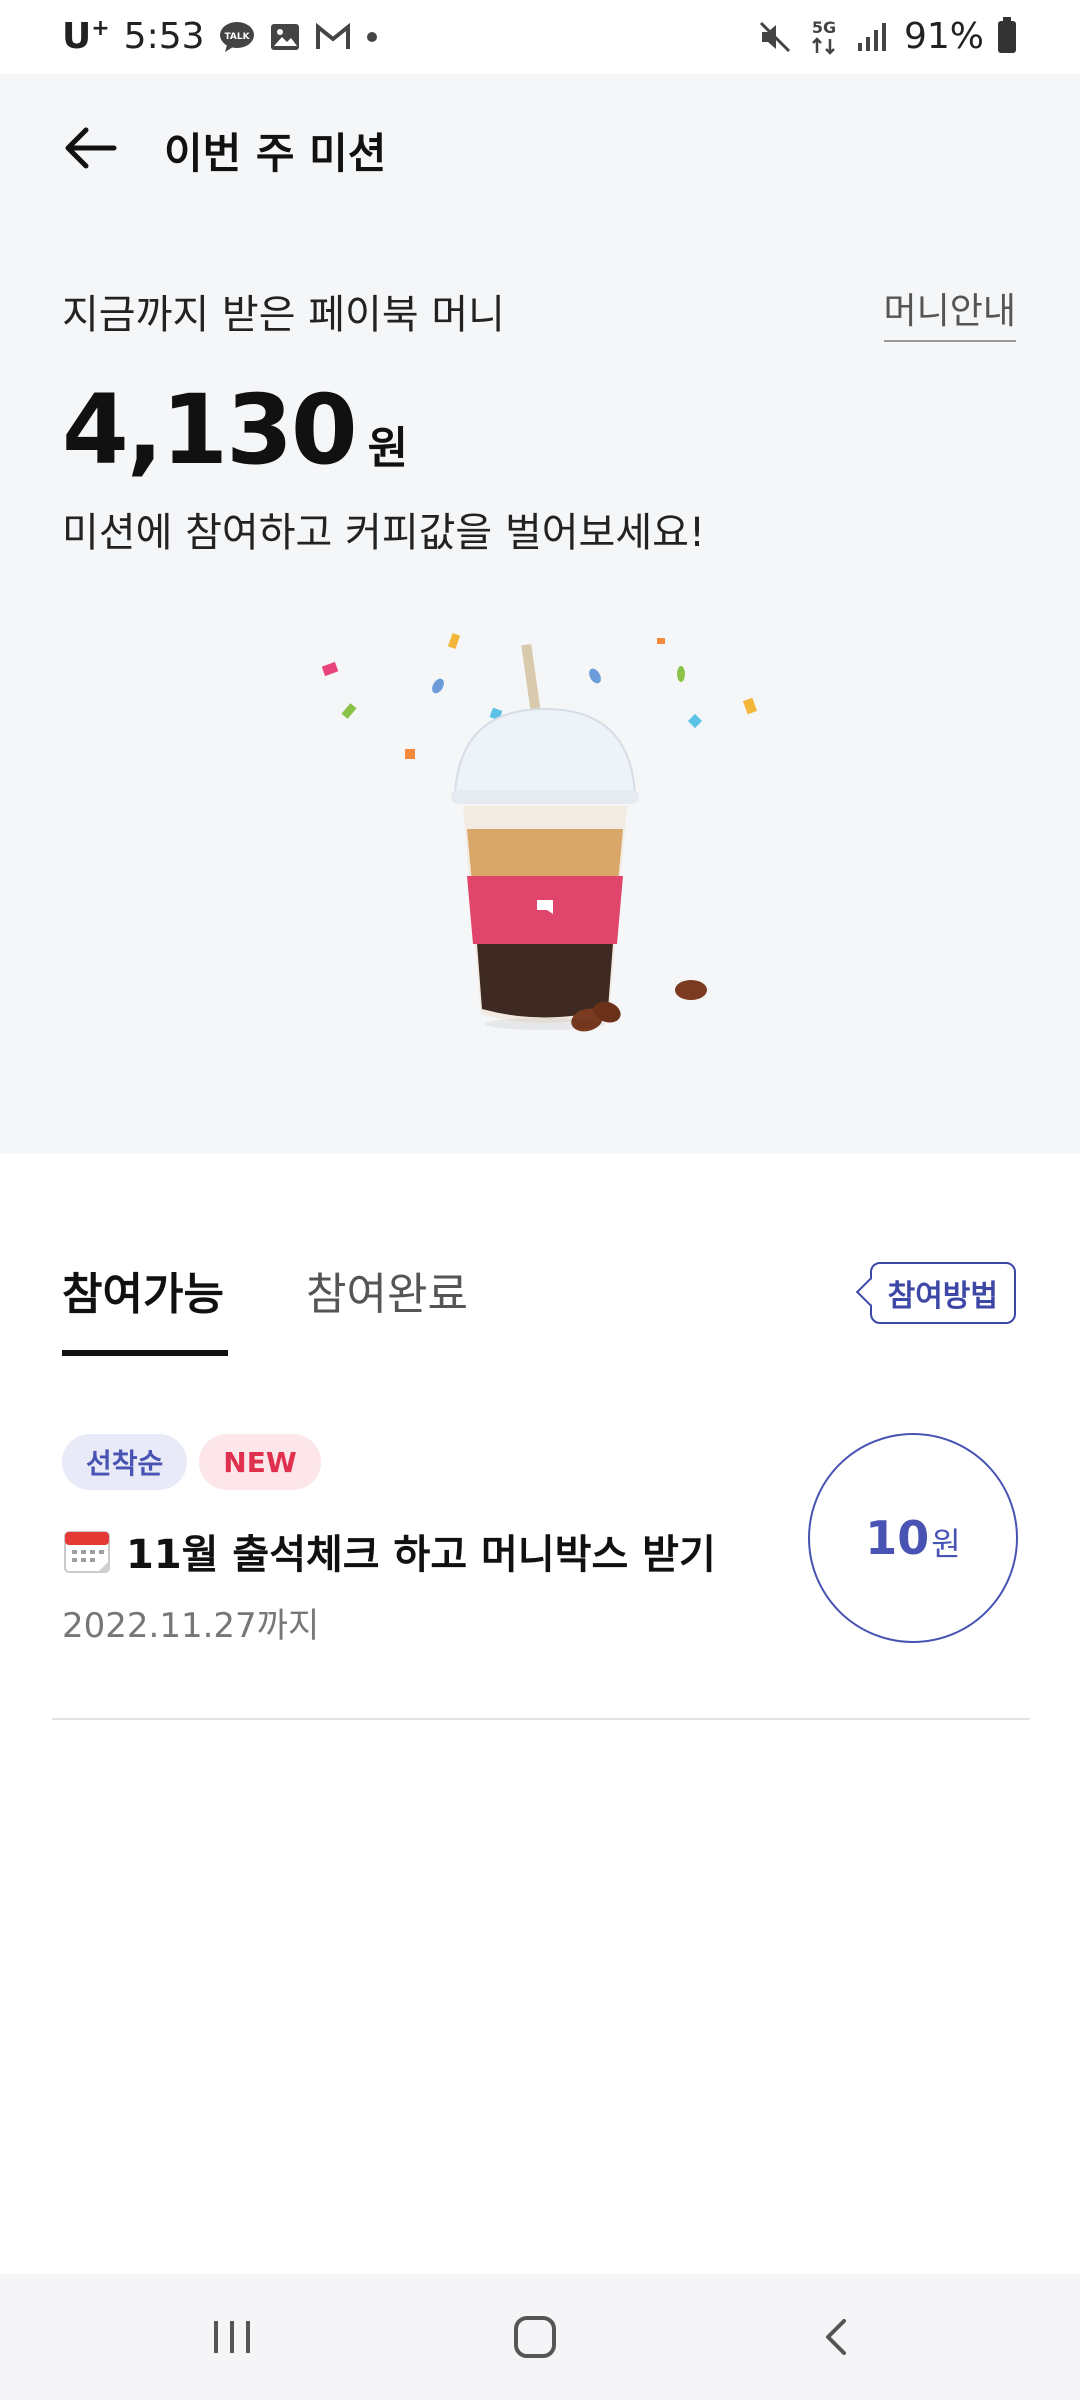  What do you see at coordinates (333, 36) in the screenshot?
I see `gmail-icon` at bounding box center [333, 36].